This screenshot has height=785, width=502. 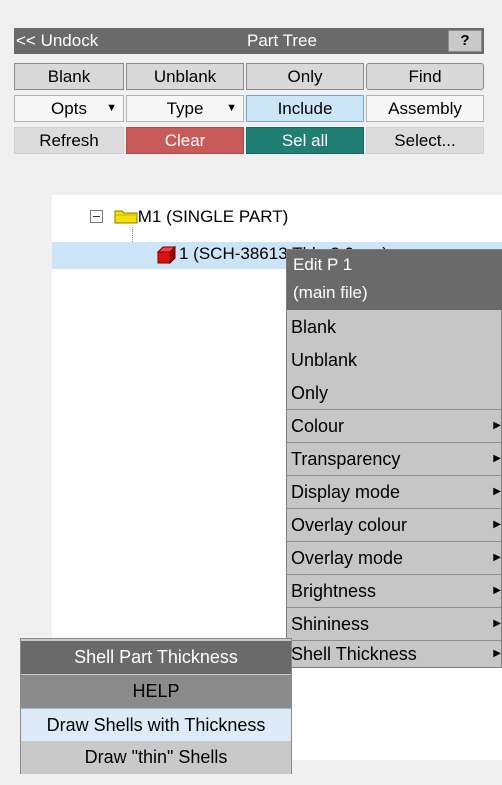 I want to click on undock-button: << Undock, so click(x=57, y=41).